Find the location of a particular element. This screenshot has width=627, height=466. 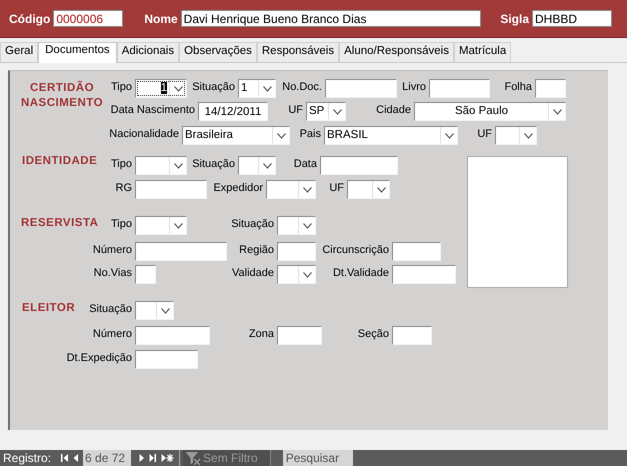

section-title: ELEITOR is located at coordinates (49, 308).